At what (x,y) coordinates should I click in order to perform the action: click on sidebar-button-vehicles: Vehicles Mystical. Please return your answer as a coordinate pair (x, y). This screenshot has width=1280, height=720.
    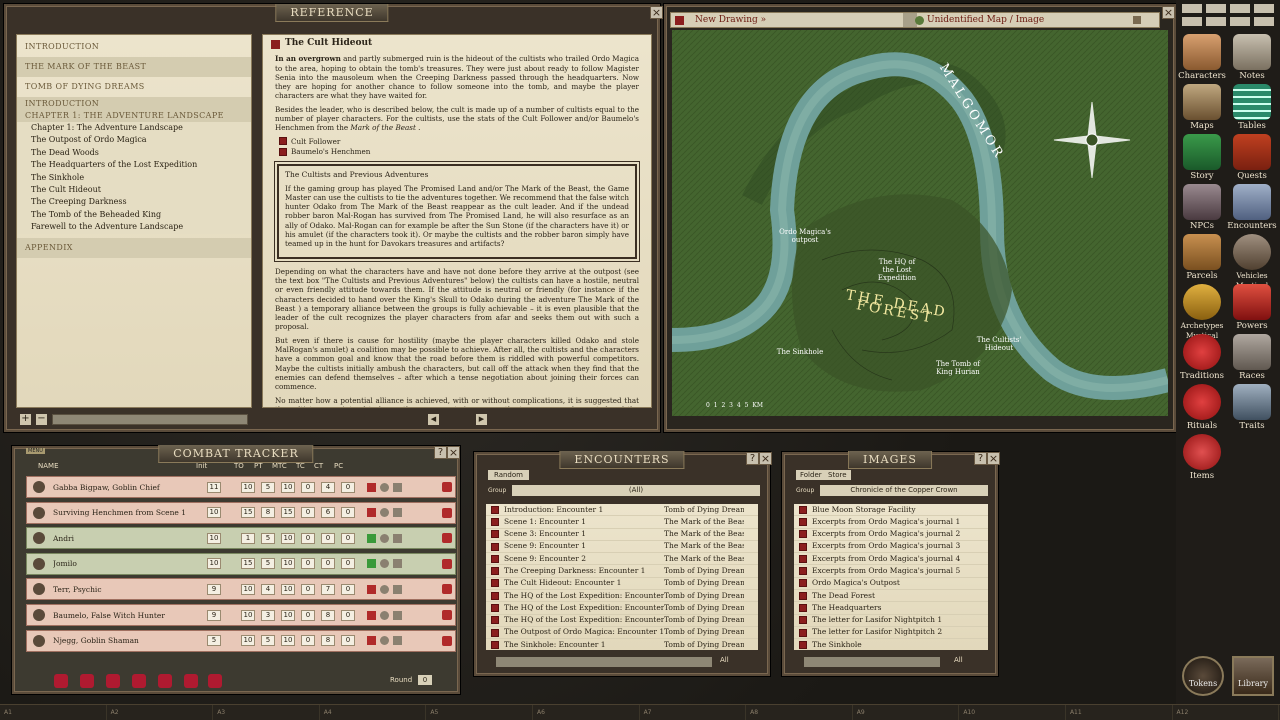
    Looking at the image, I should click on (1252, 262).